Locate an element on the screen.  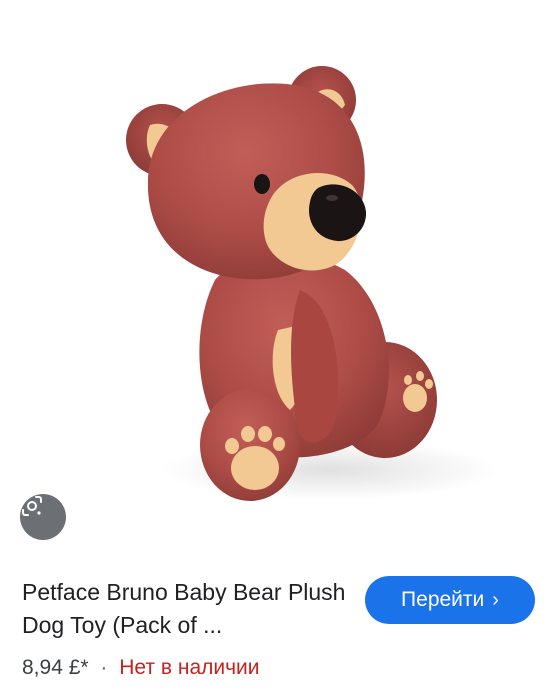
price-row: 8,94 £* · Нет в наличии is located at coordinates (141, 668).